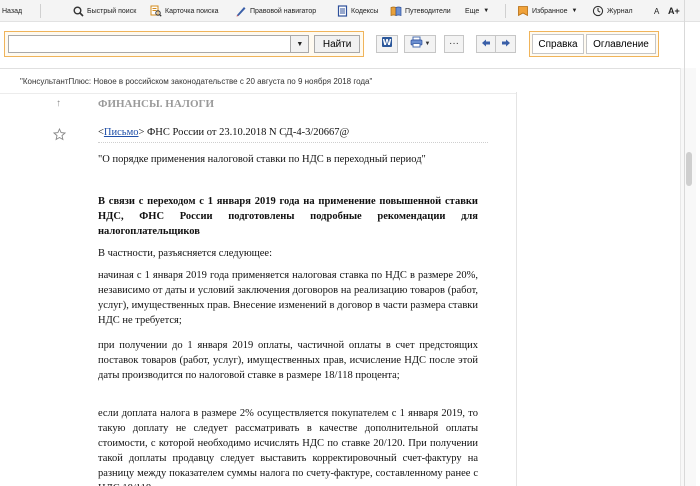  Describe the element at coordinates (112, 11) in the screenshot. I see `quick-search-label: Быстрый поиск` at that location.